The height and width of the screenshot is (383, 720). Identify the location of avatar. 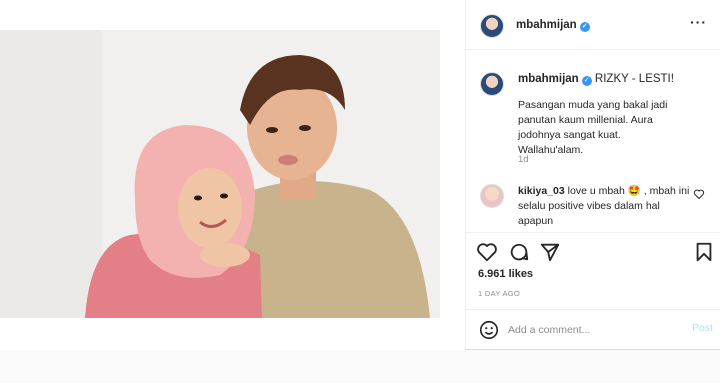
(492, 26).